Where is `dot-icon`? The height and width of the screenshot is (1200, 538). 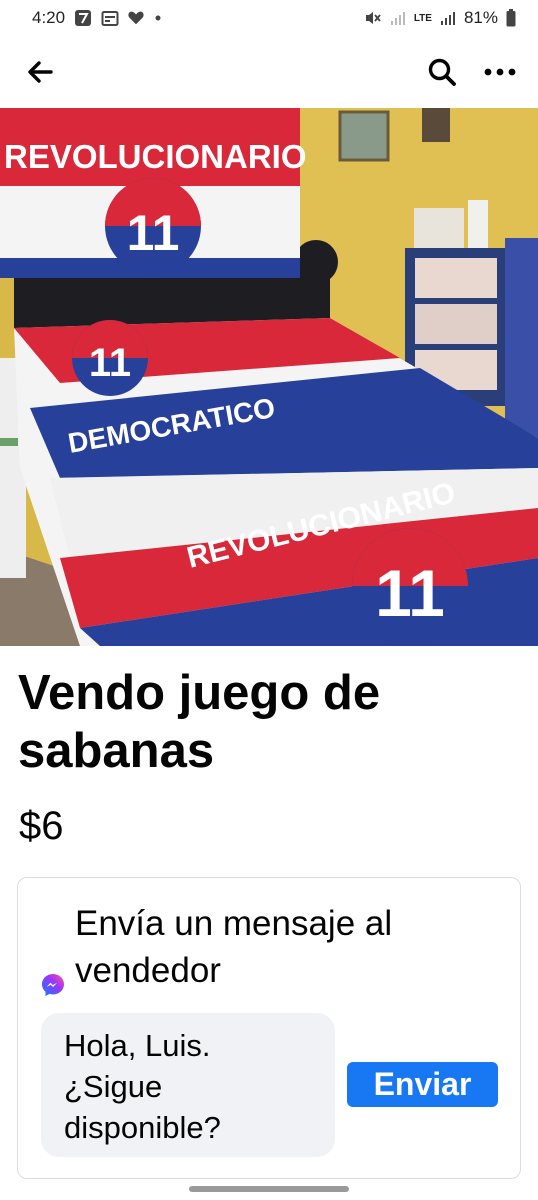
dot-icon is located at coordinates (158, 18).